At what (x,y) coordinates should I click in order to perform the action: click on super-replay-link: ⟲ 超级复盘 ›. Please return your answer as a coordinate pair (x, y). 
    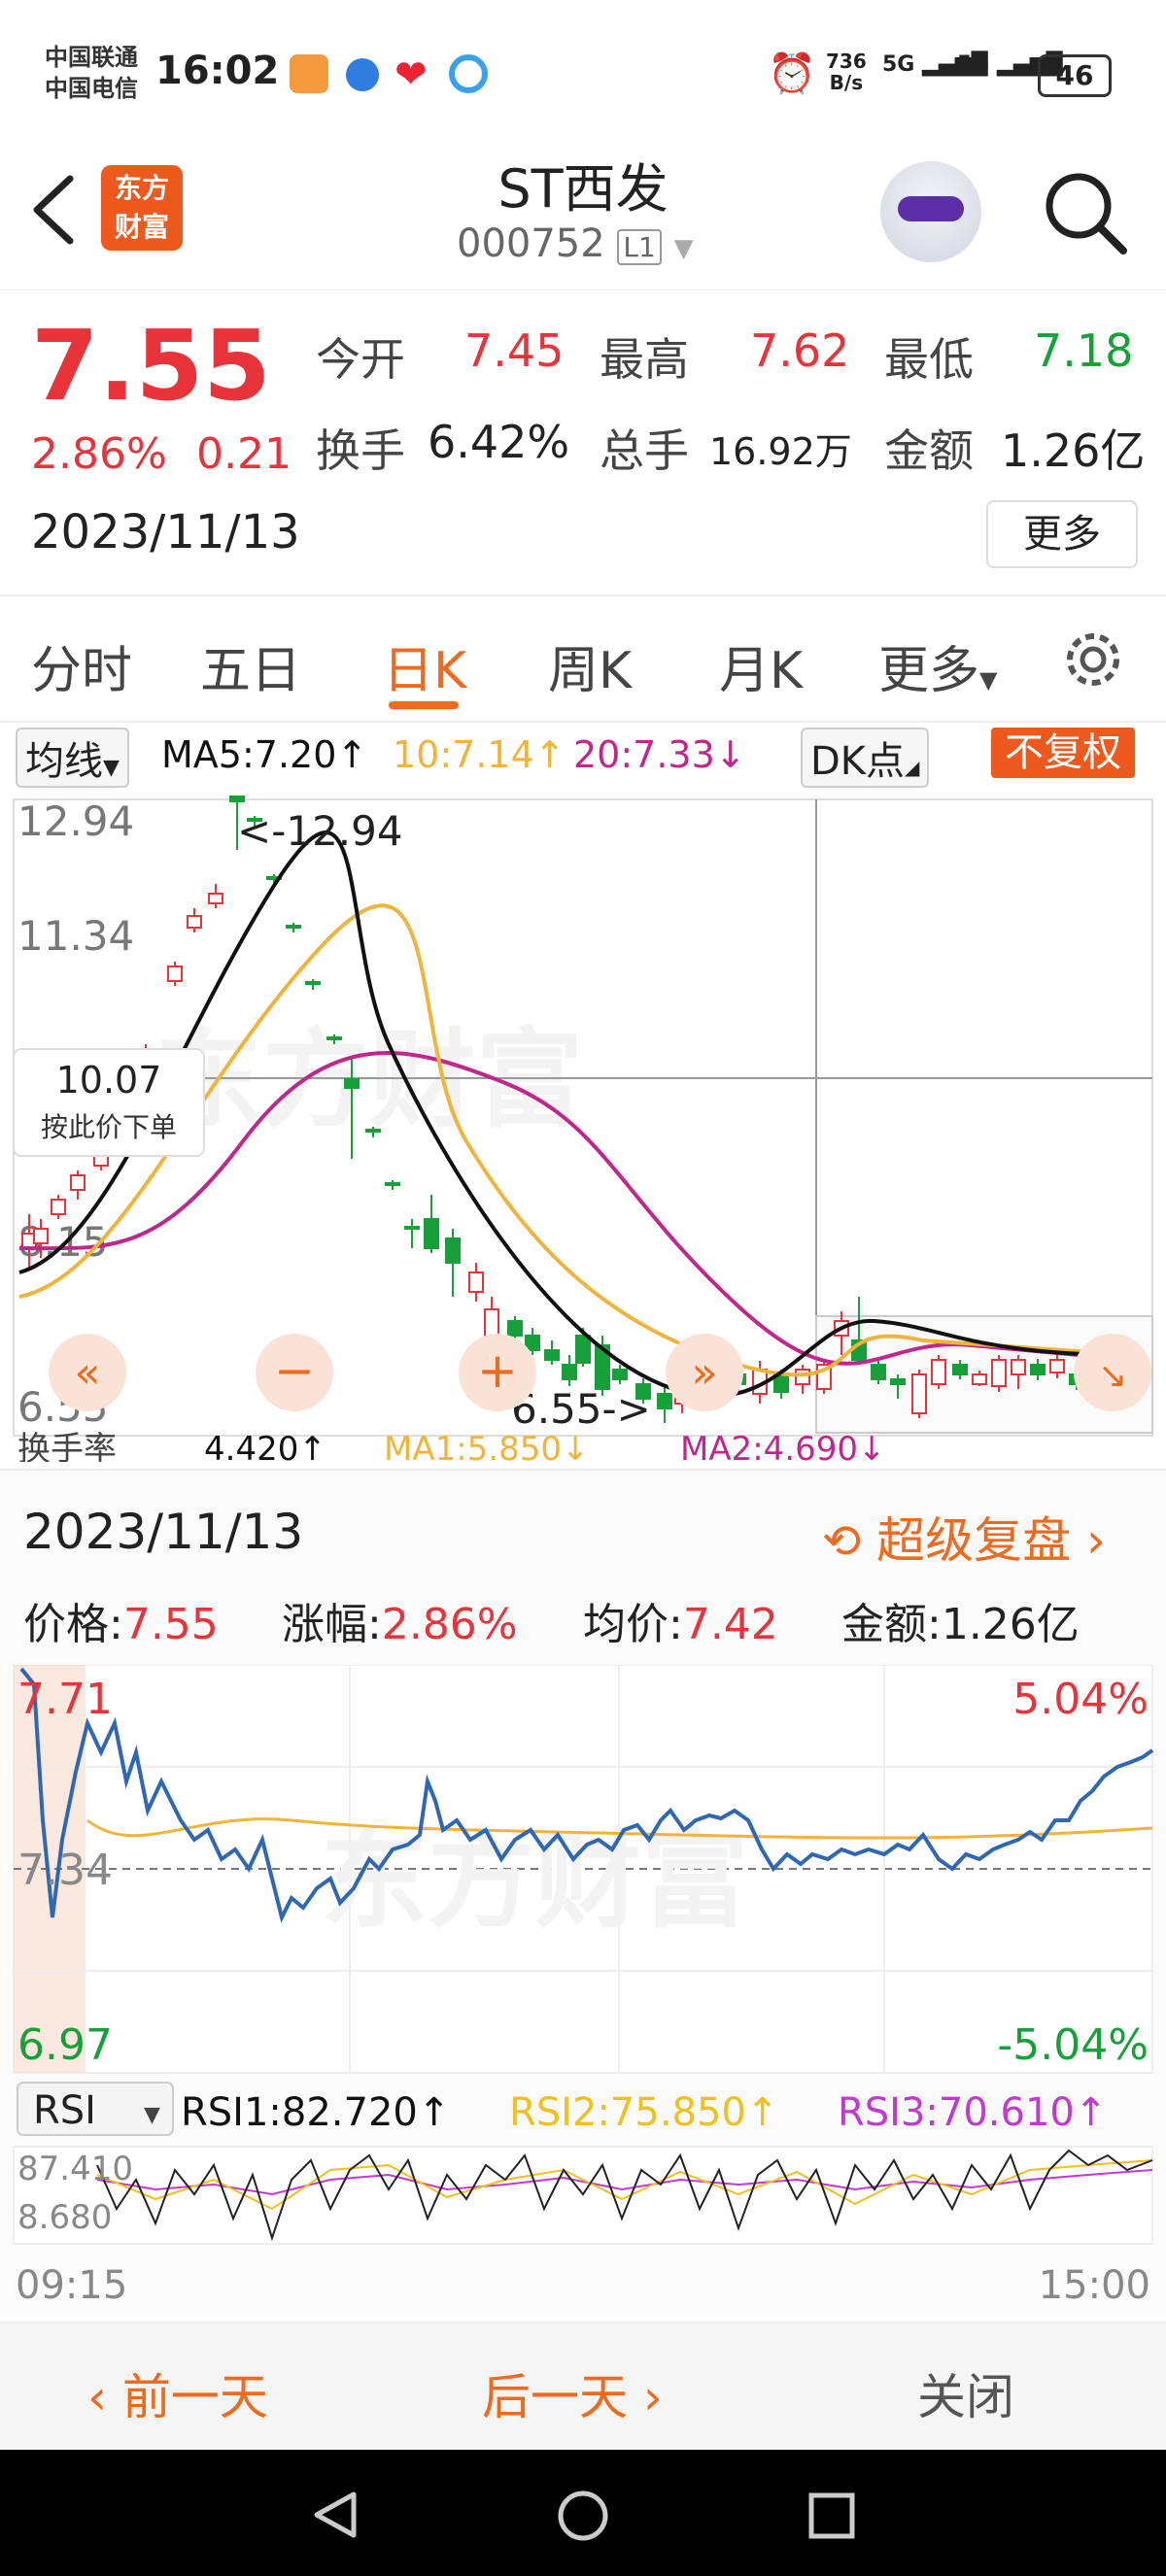
    Looking at the image, I should click on (964, 1537).